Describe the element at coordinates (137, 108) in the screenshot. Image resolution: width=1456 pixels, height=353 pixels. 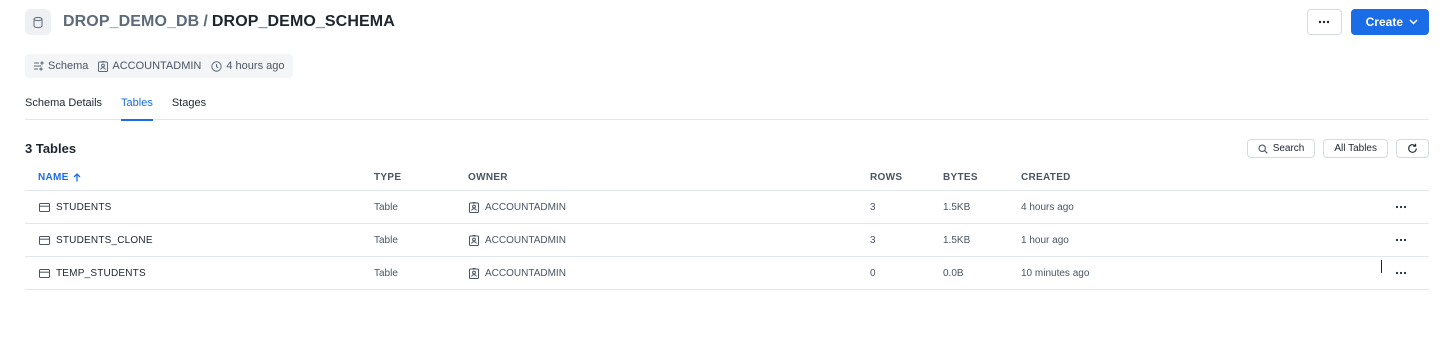
I see `tab-tables: Tables` at that location.